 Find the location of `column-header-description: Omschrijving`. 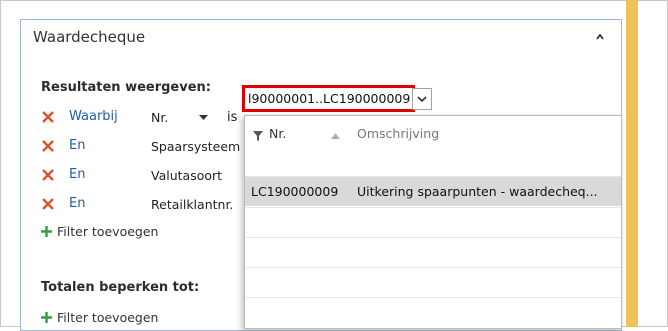

column-header-description: Omschrijving is located at coordinates (398, 133).